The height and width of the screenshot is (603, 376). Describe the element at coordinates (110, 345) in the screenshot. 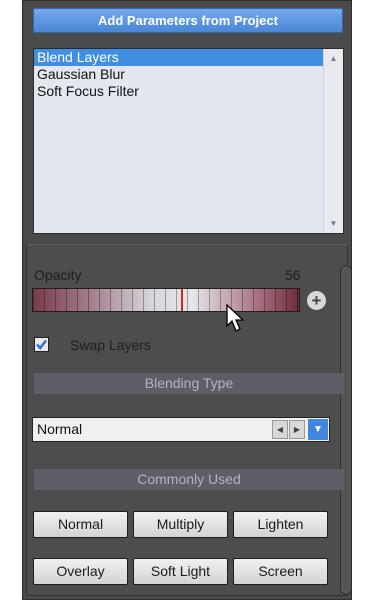

I see `swap-layers-label: Swap Layers` at that location.